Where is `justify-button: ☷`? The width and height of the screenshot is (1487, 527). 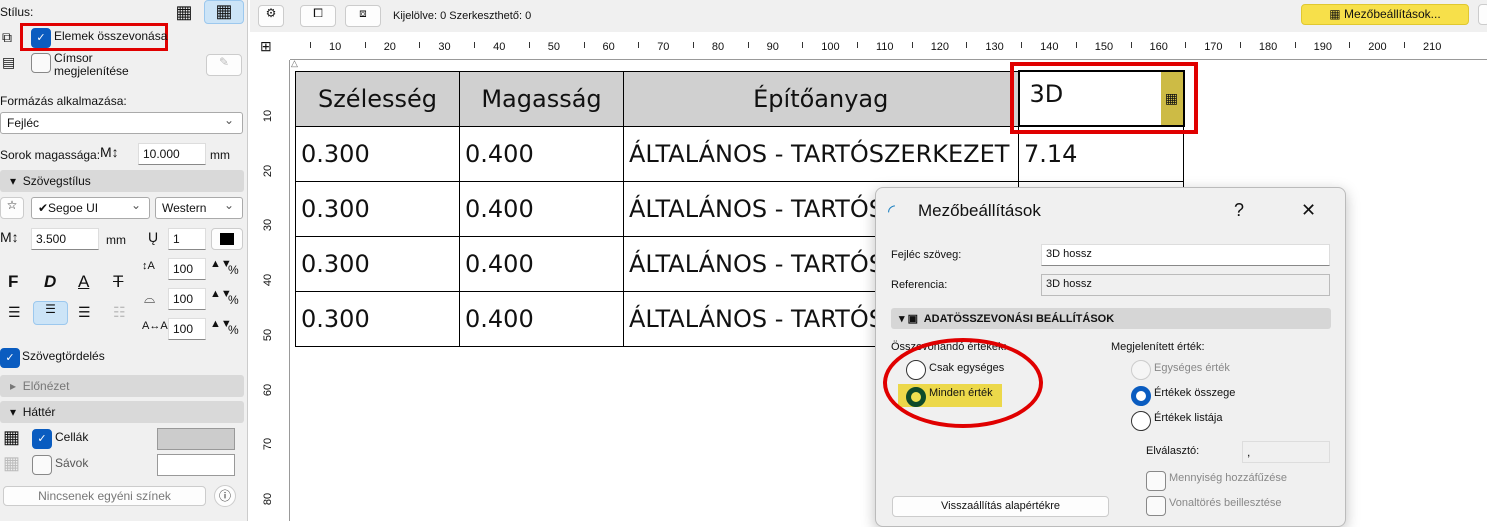 justify-button: ☷ is located at coordinates (119, 312).